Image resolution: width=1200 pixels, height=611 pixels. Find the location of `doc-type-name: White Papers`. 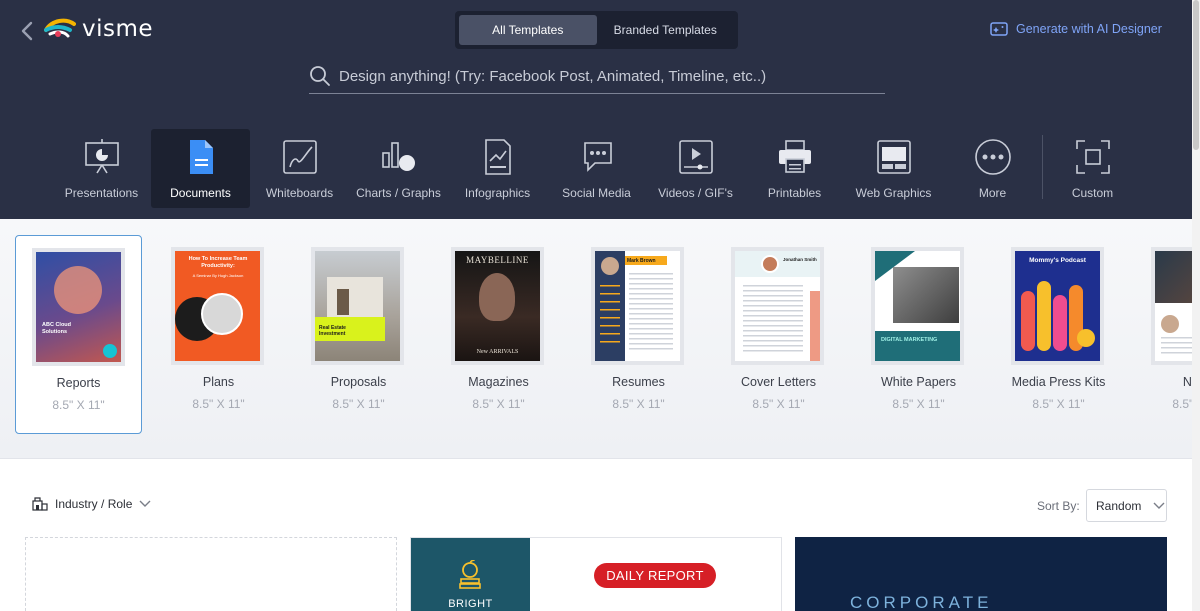

doc-type-name: White Papers is located at coordinates (918, 382).